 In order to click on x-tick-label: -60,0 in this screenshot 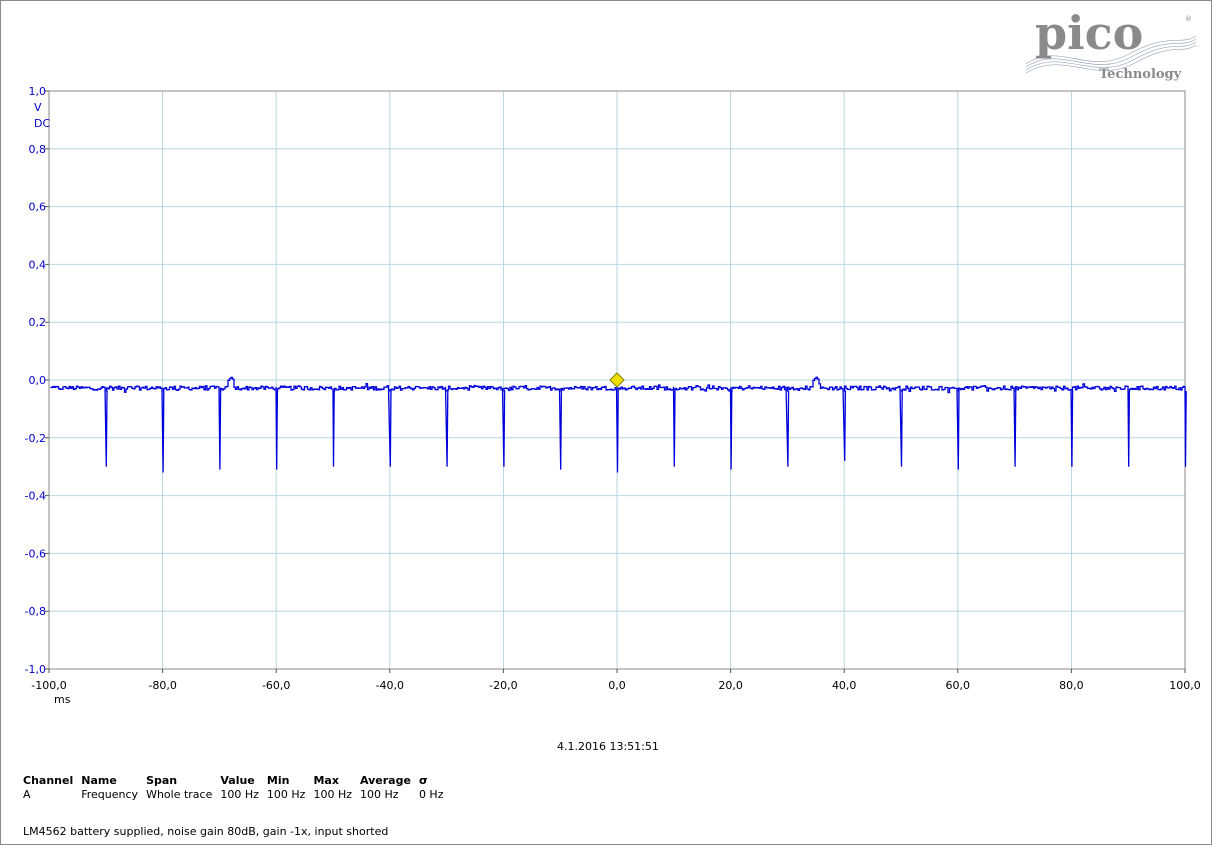, I will do `click(276, 685)`.